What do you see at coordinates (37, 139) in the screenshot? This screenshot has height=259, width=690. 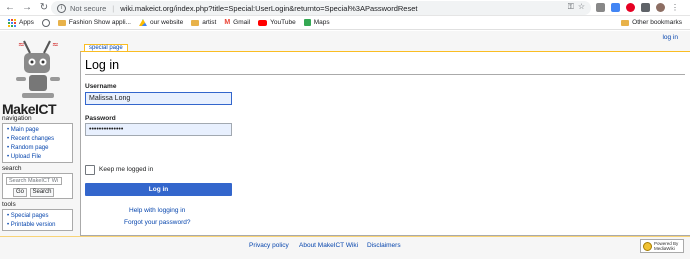 I see `sidebar-item-recent-changes: Recent changes` at bounding box center [37, 139].